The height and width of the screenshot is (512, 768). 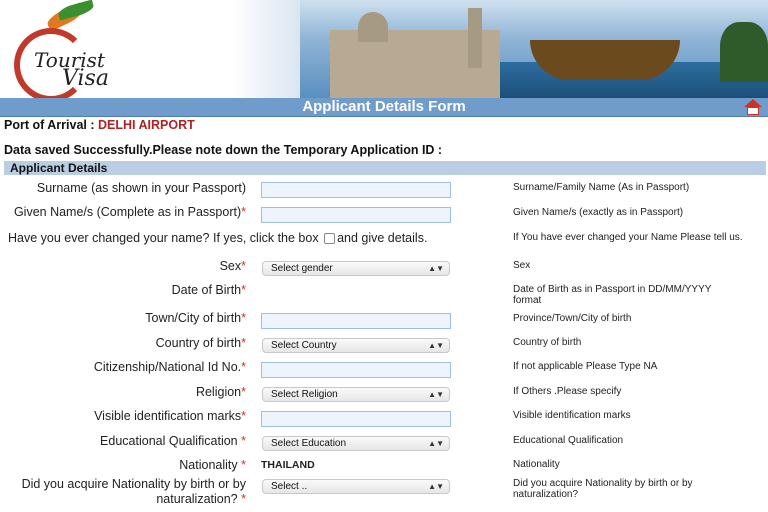 What do you see at coordinates (169, 441) in the screenshot?
I see `education-label-text: Educational Qualification` at bounding box center [169, 441].